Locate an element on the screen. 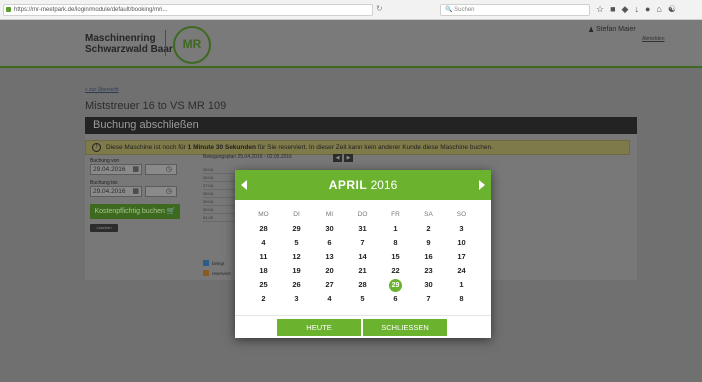  calendar-day: 21 is located at coordinates (362, 271).